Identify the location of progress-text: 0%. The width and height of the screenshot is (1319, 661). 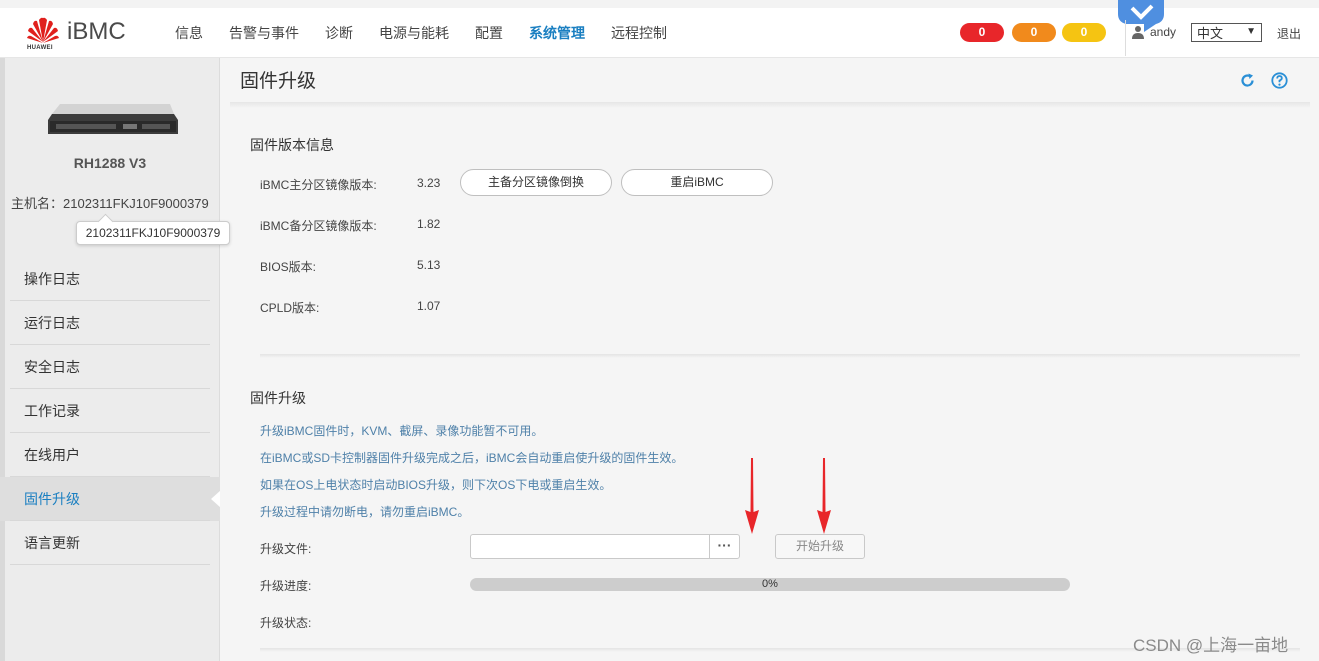
(770, 584).